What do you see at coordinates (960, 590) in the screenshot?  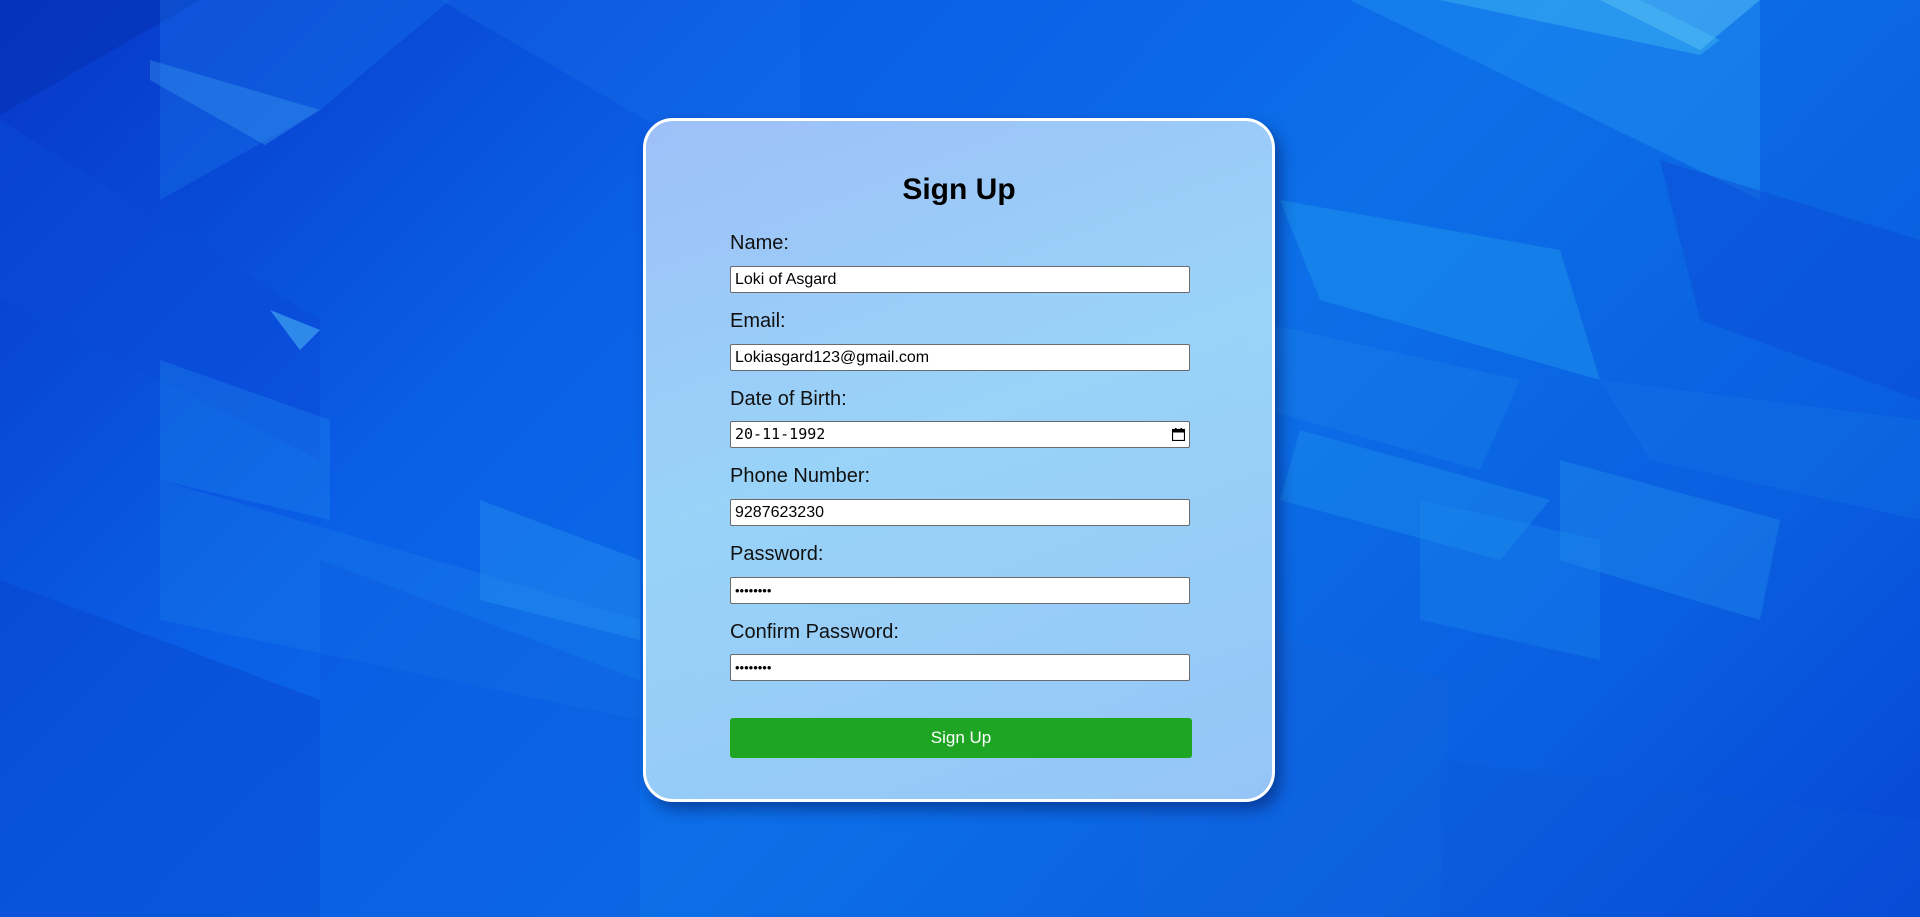 I see `password-field: ••••••••` at bounding box center [960, 590].